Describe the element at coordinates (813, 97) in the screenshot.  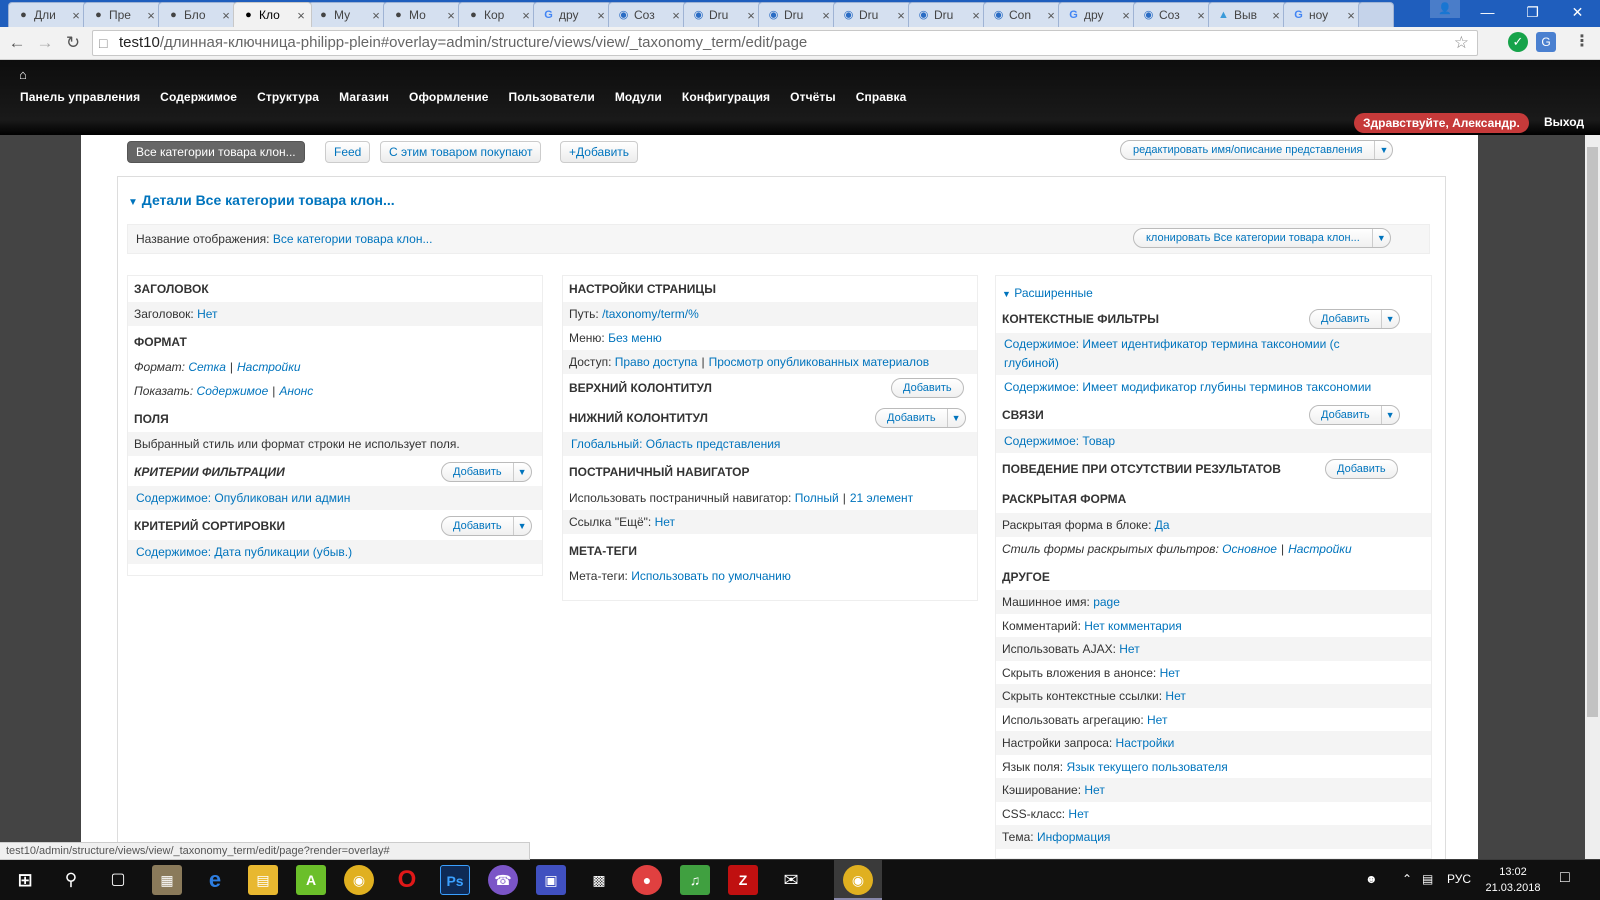
I see `admin-menu-item: Отчёты` at that location.